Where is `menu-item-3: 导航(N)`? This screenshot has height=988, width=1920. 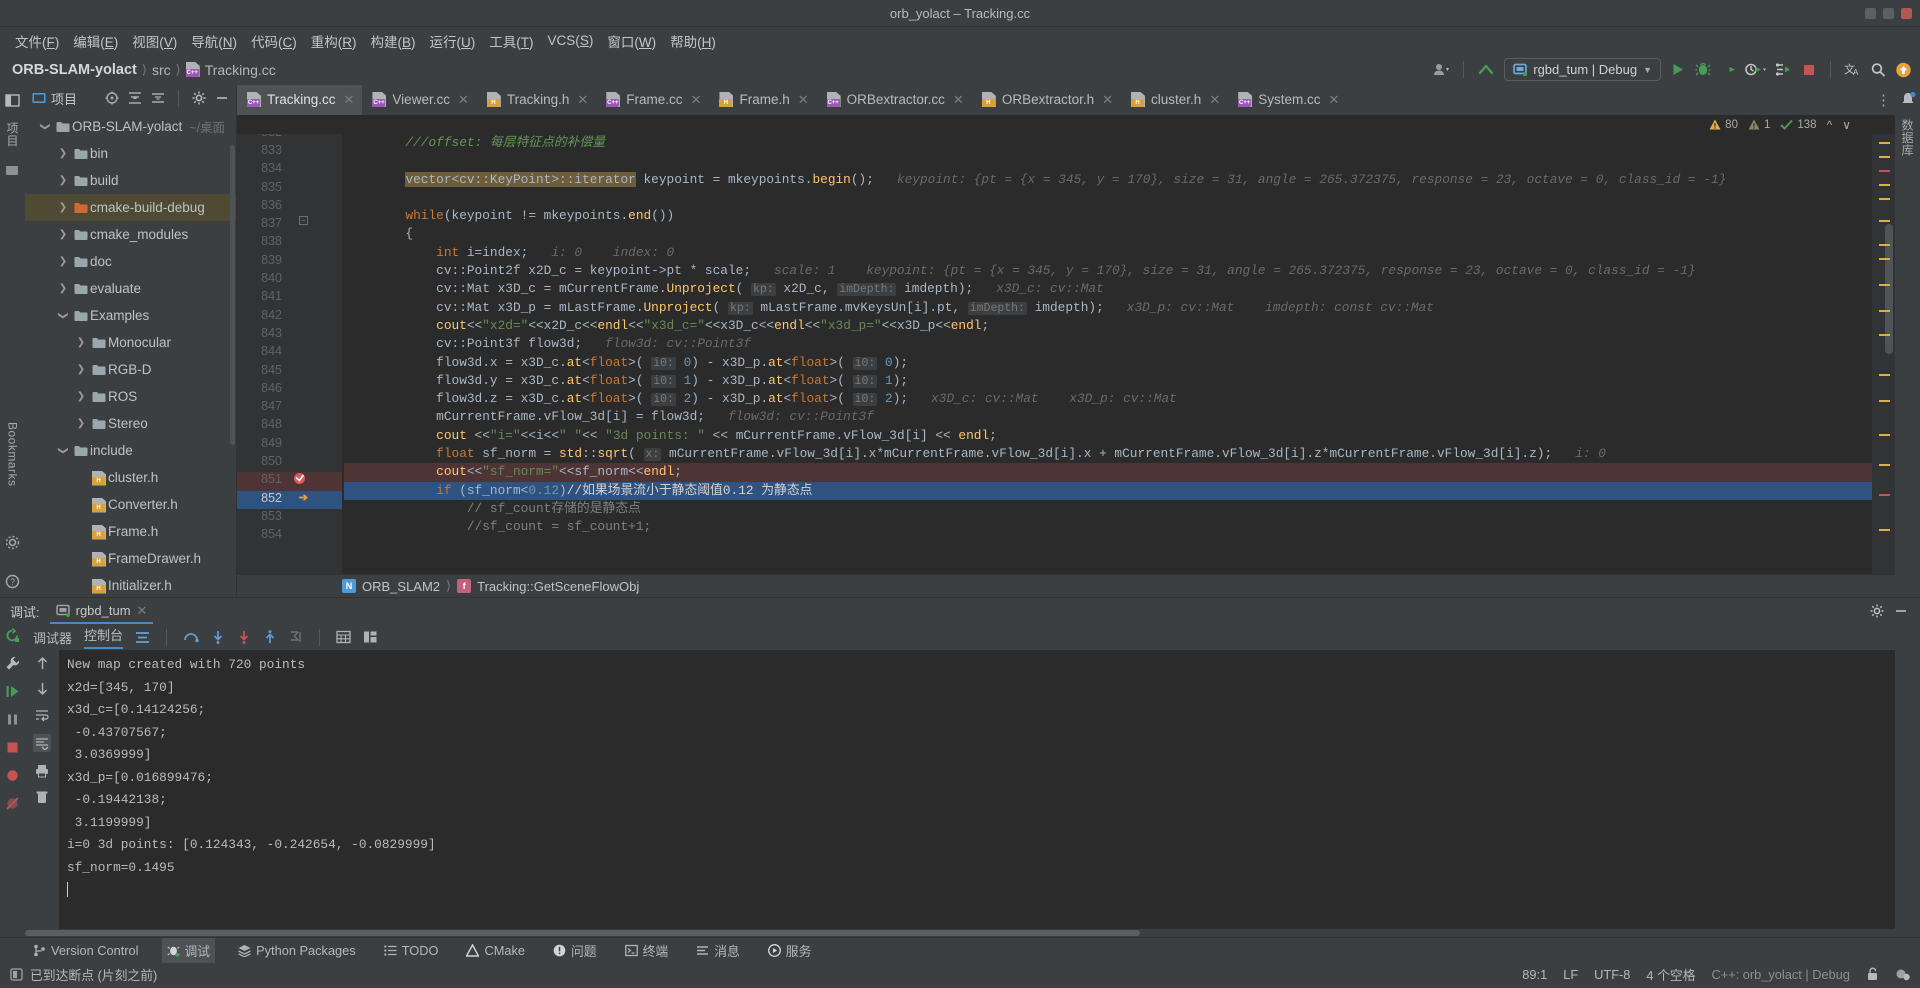
menu-item-3: 导航(N) is located at coordinates (214, 41).